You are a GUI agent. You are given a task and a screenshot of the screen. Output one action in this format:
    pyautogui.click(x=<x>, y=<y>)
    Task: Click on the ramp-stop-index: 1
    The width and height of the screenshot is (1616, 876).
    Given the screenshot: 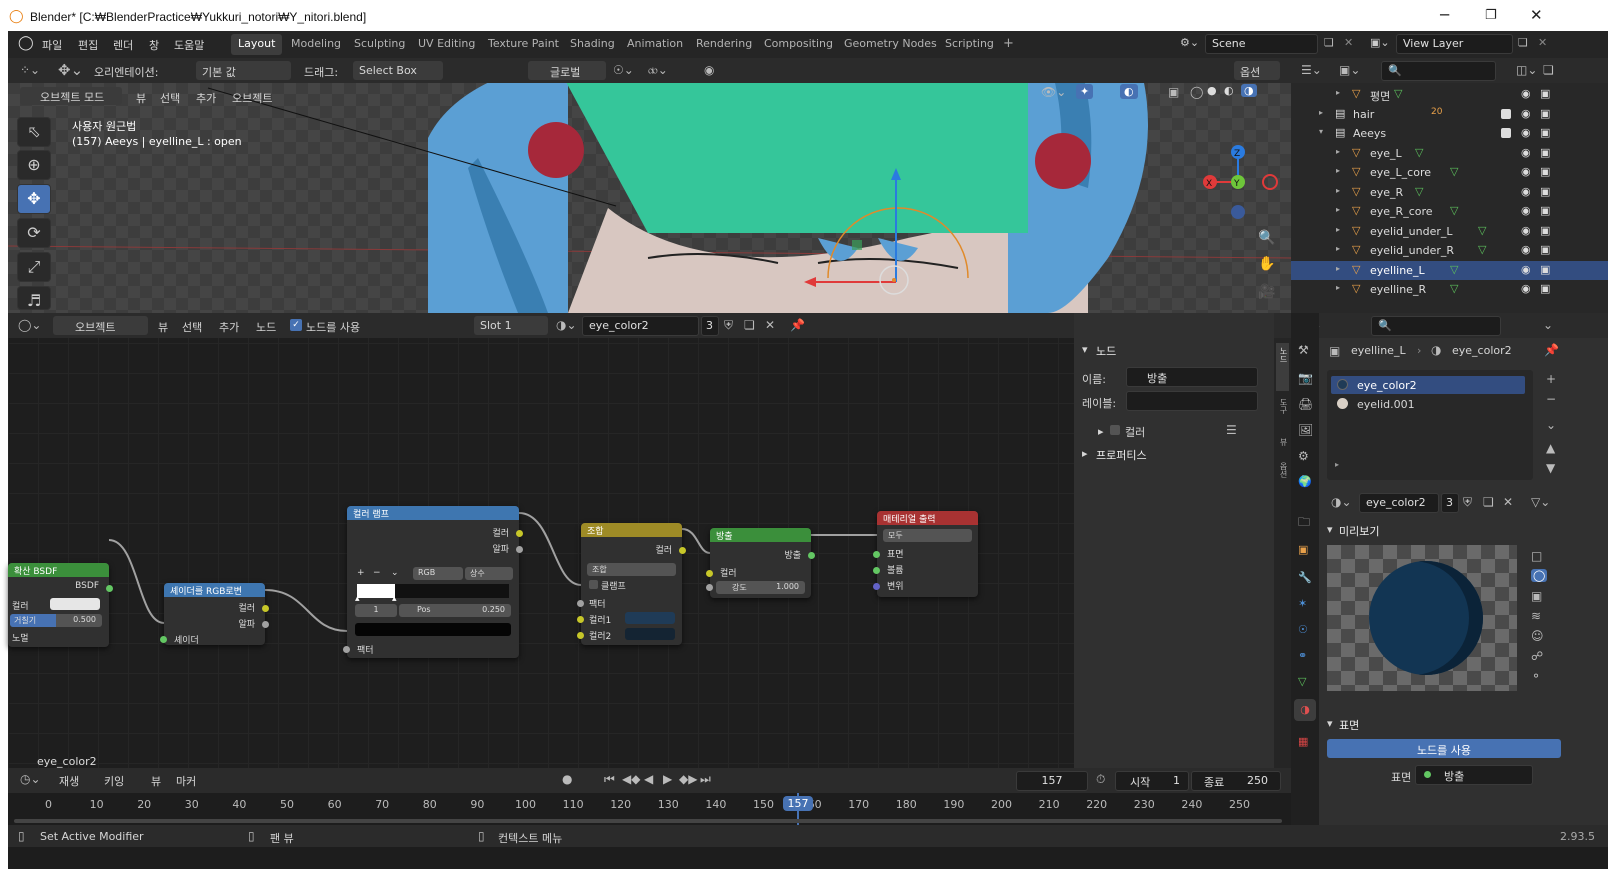 What is the action you would take?
    pyautogui.click(x=376, y=610)
    